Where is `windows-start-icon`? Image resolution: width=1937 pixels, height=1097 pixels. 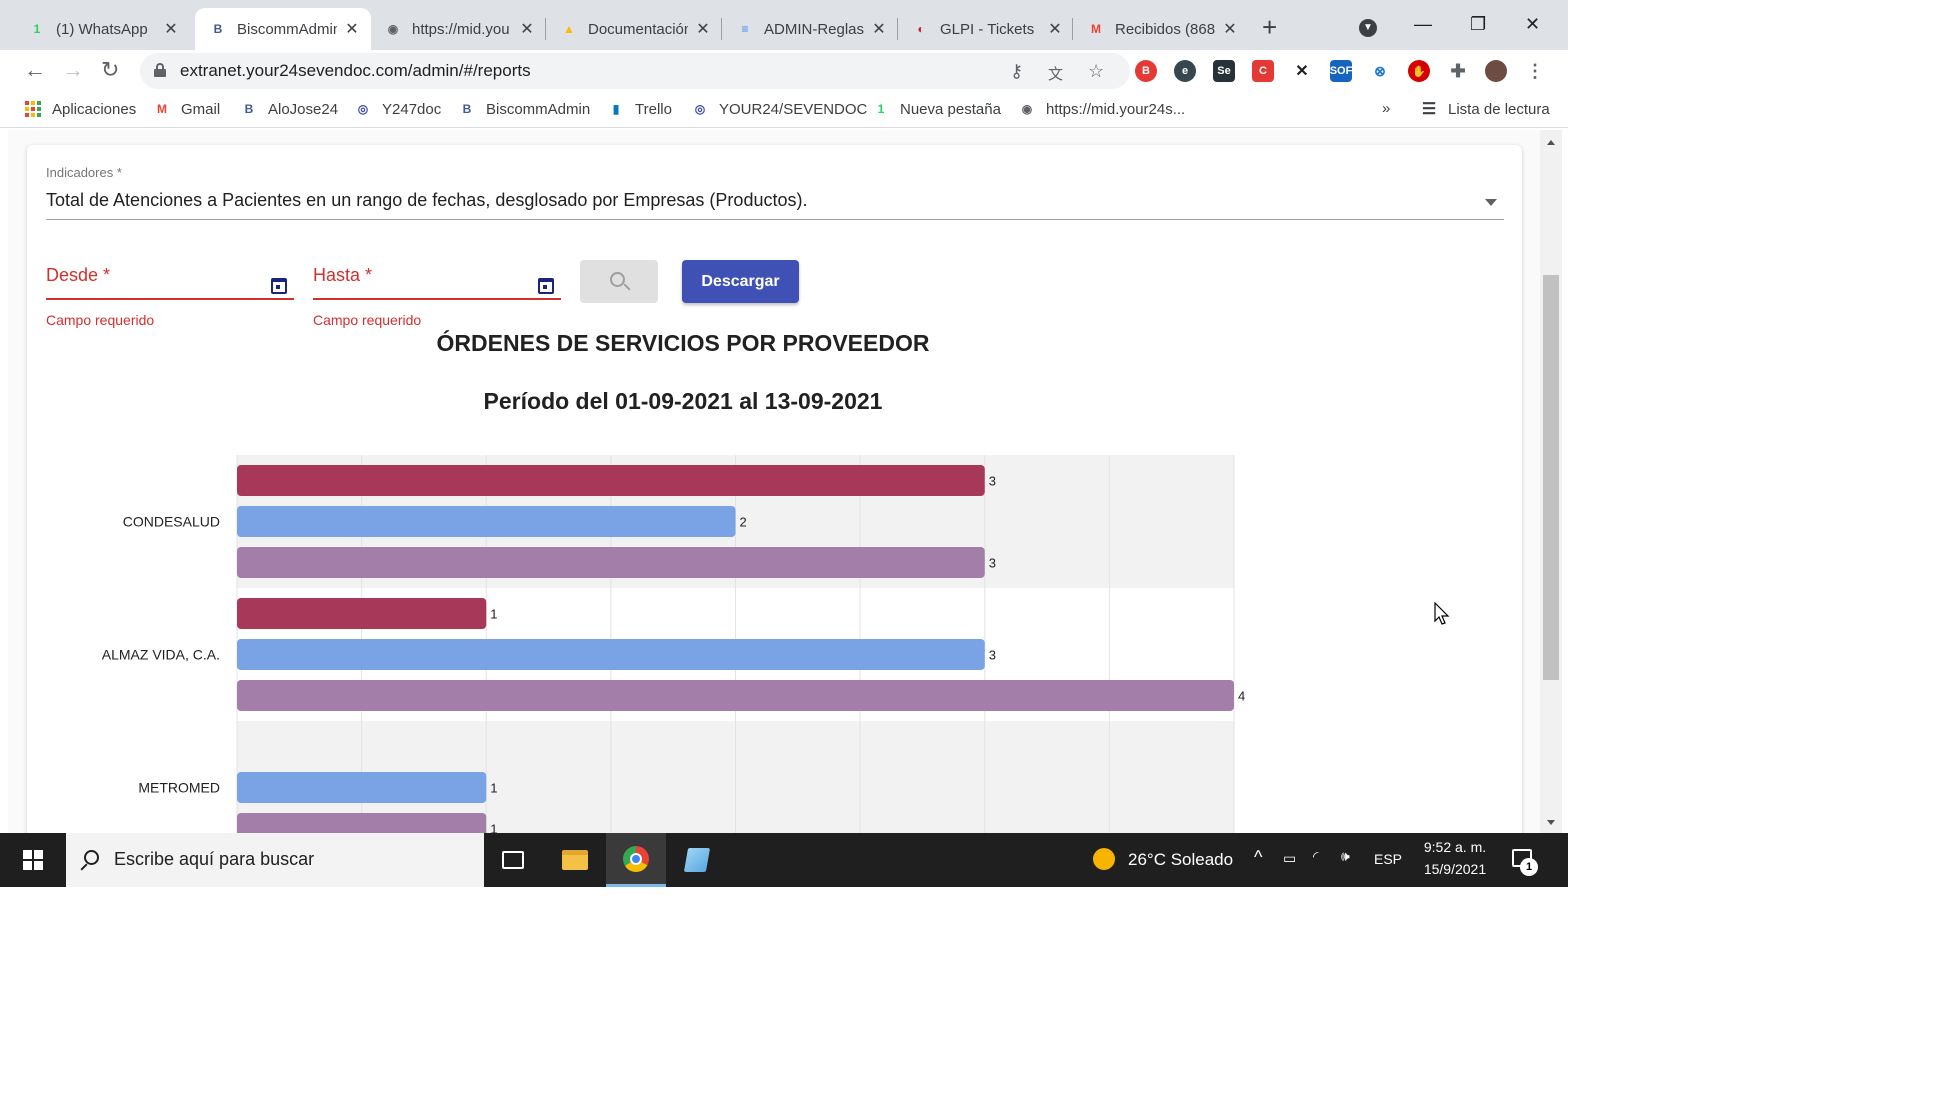
windows-start-icon is located at coordinates (33, 860).